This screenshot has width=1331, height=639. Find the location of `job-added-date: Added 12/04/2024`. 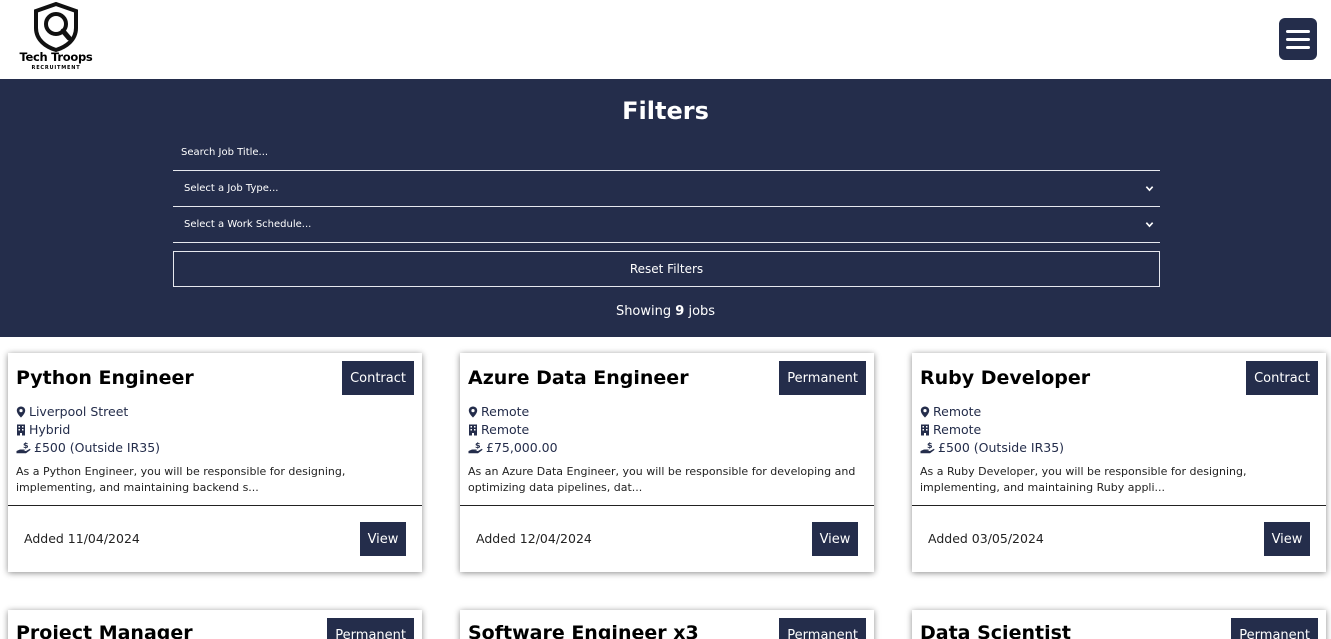

job-added-date: Added 12/04/2024 is located at coordinates (534, 538).